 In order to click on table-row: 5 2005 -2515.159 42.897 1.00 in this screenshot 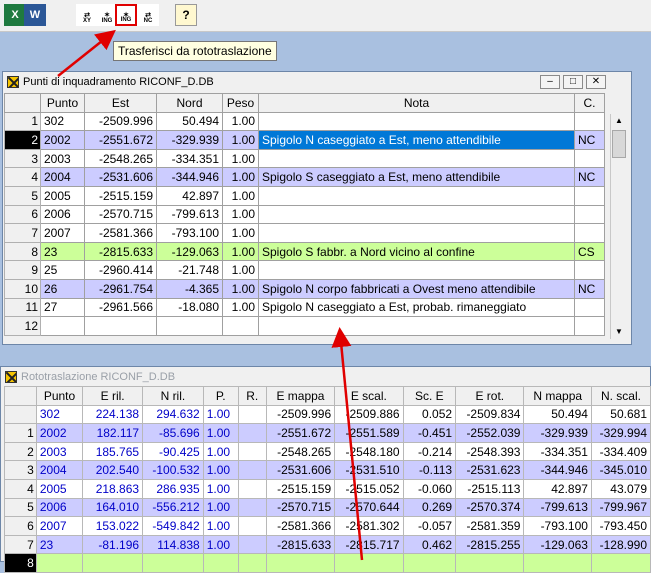, I will do `click(304, 195)`.